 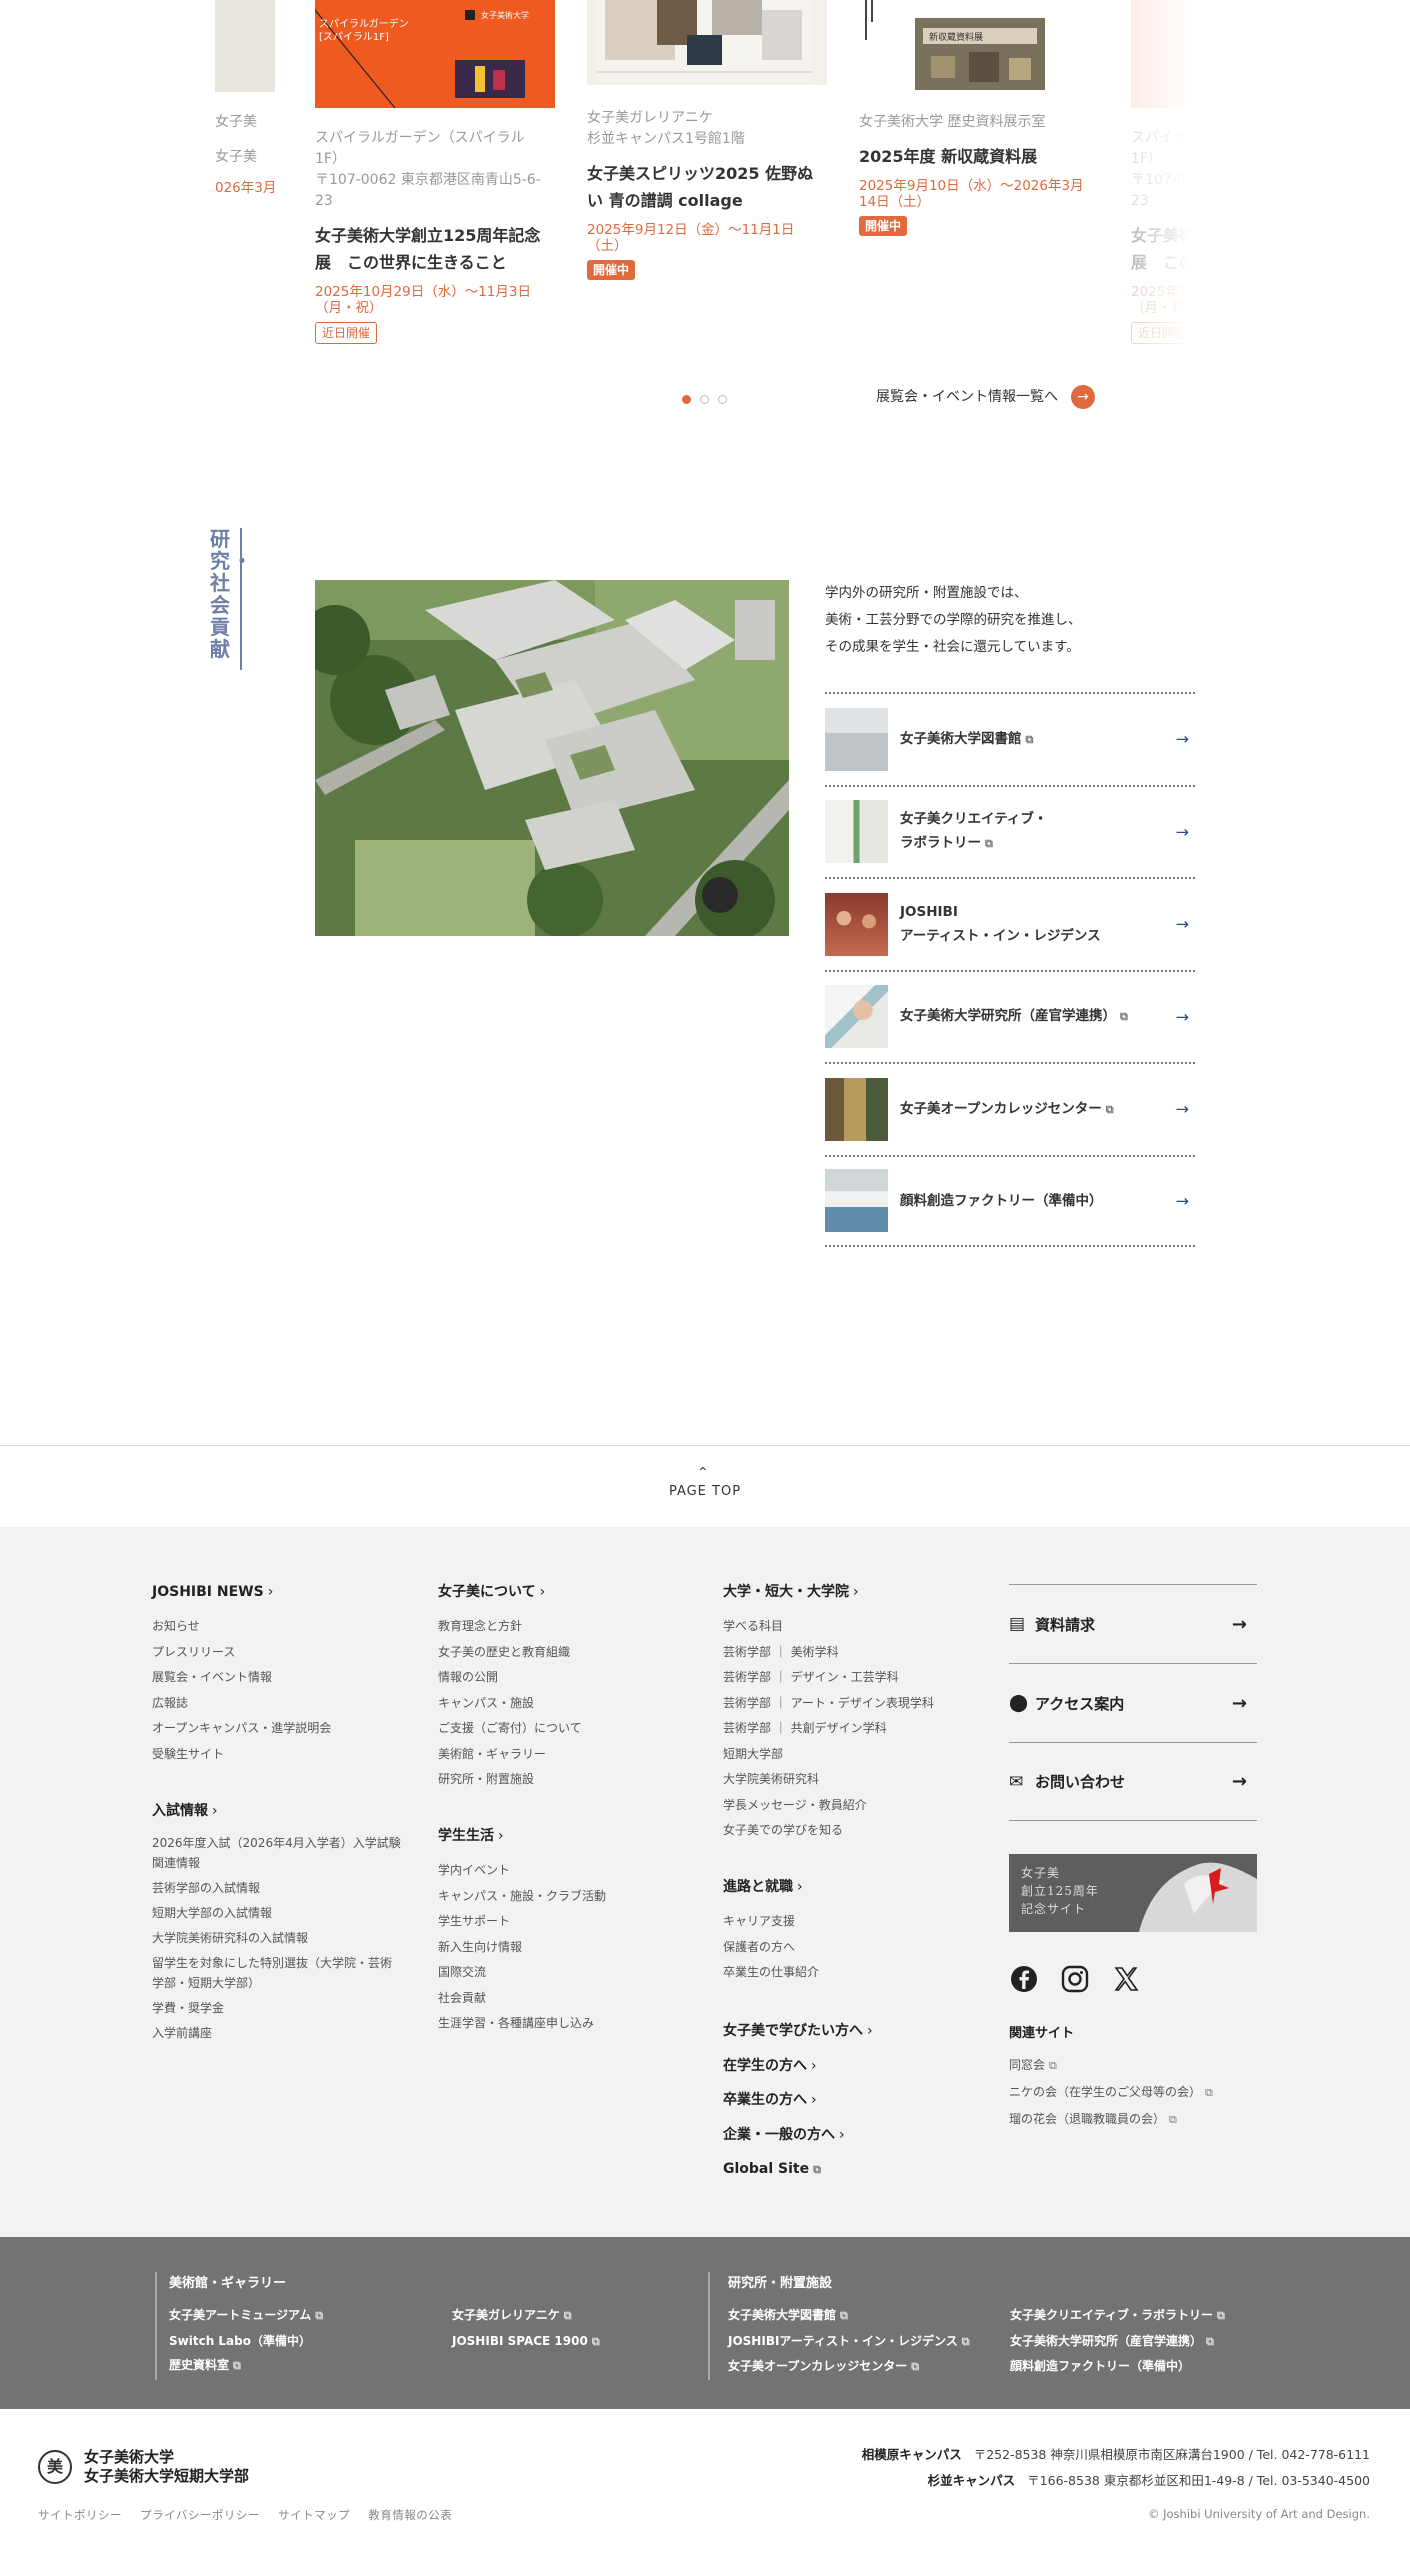 I want to click on footer-link: 卒業生の仕事紹介, so click(x=853, y=1973).